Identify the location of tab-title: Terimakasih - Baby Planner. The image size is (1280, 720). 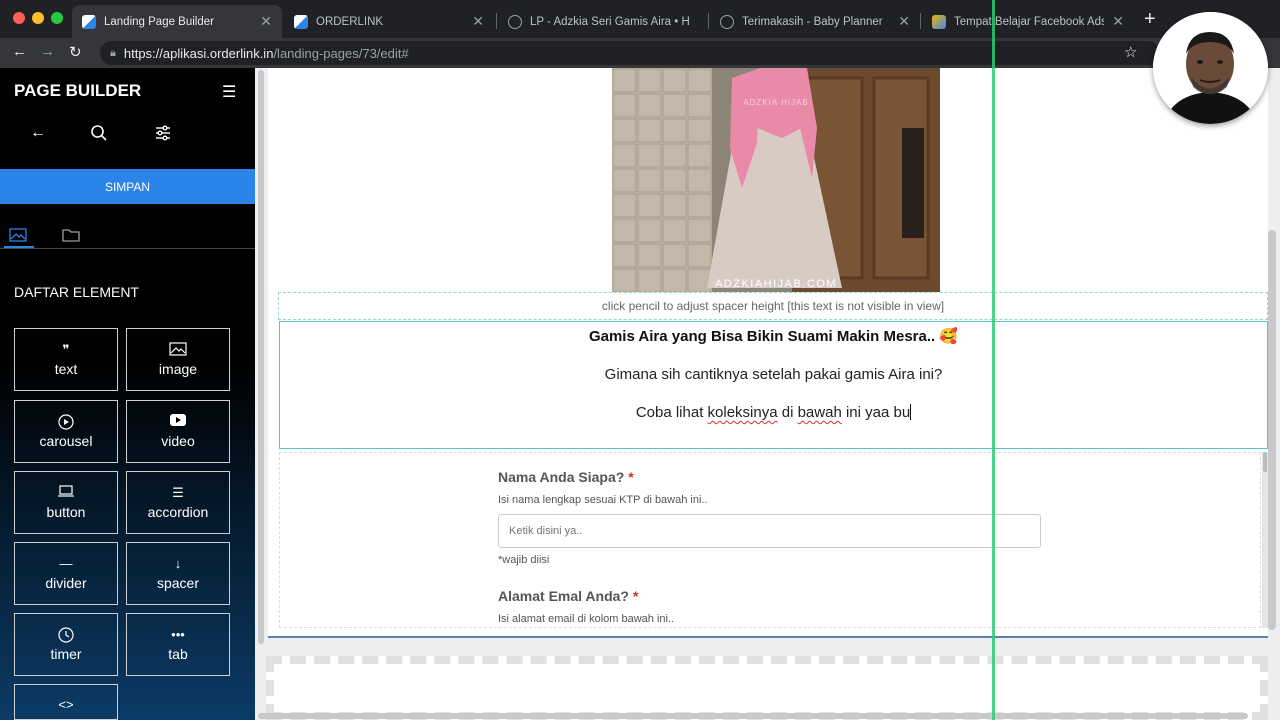
(812, 21).